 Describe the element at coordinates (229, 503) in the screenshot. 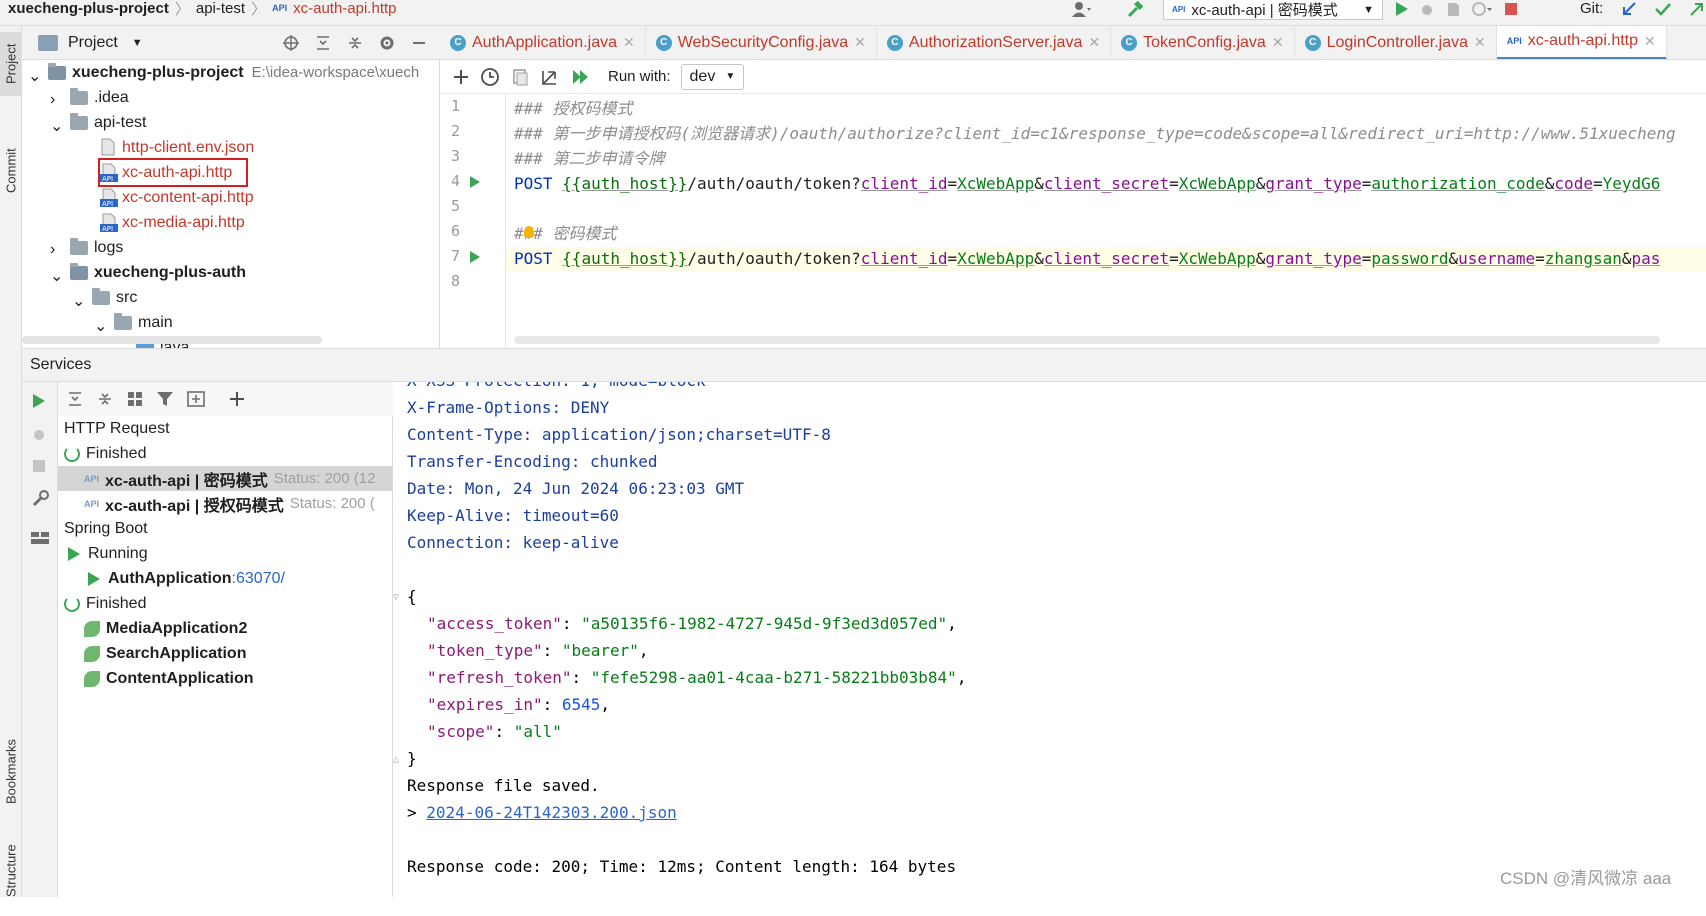

I see `service-item-request-authcode: API xc-auth-api | 授权码模式 Status: 200 (` at that location.